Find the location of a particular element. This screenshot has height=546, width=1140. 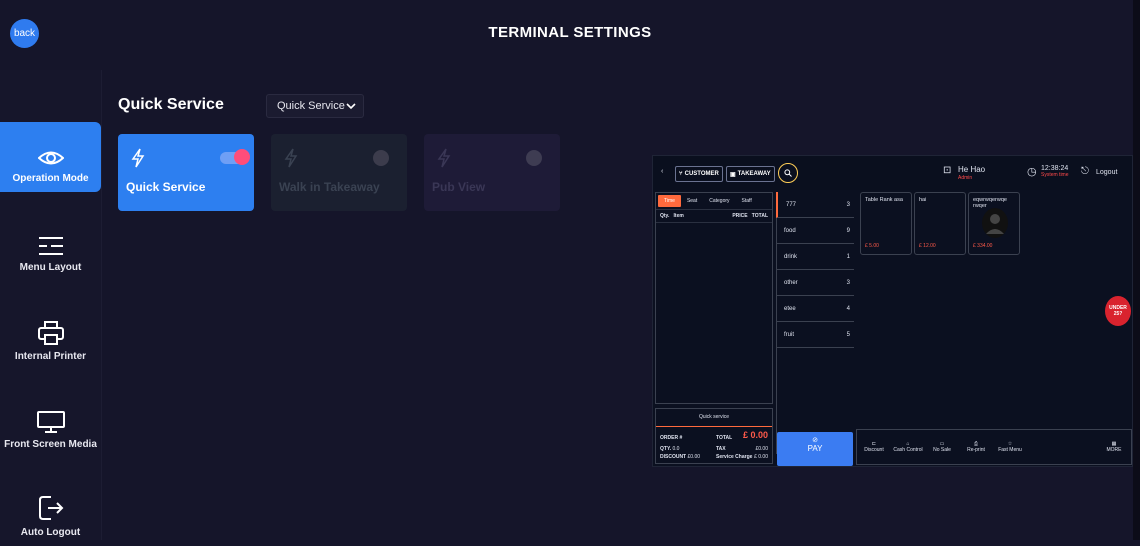

product-tile: hai £ 12.00 is located at coordinates (940, 223).